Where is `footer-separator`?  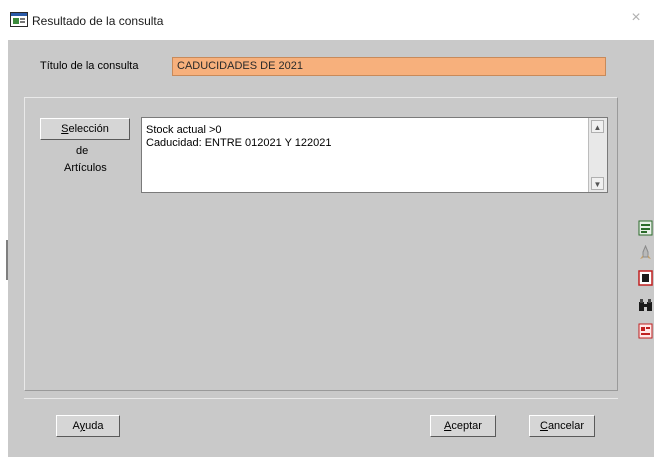 footer-separator is located at coordinates (321, 398).